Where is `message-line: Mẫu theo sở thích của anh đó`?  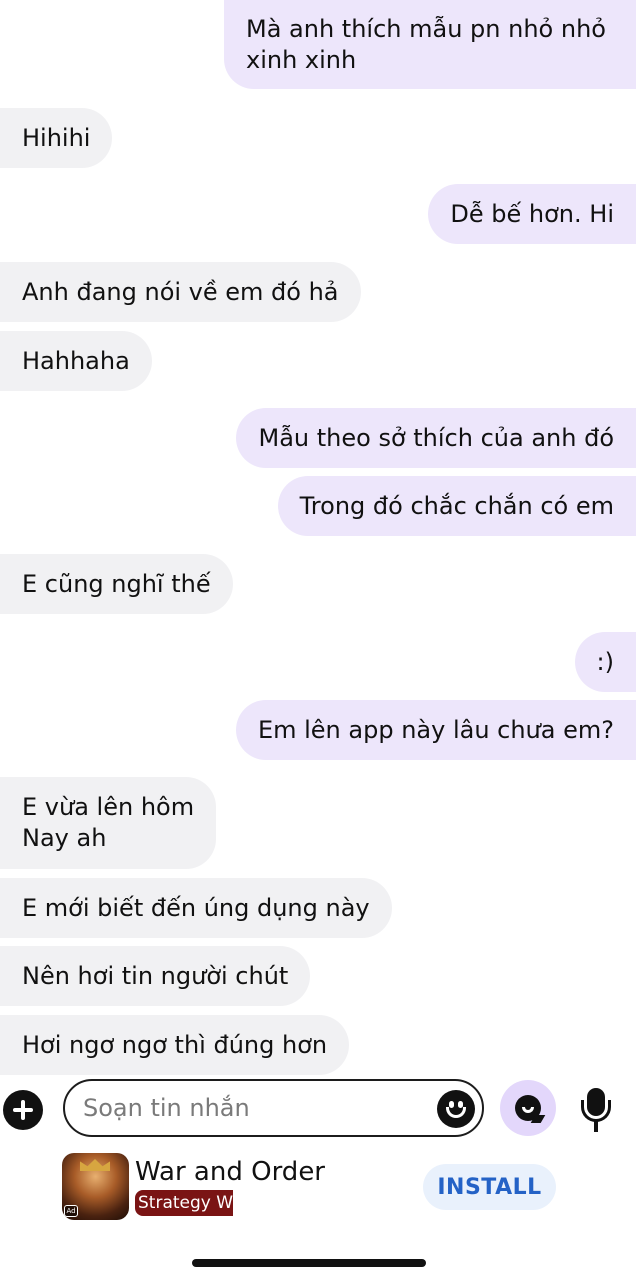
message-line: Mẫu theo sở thích của anh đó is located at coordinates (436, 437).